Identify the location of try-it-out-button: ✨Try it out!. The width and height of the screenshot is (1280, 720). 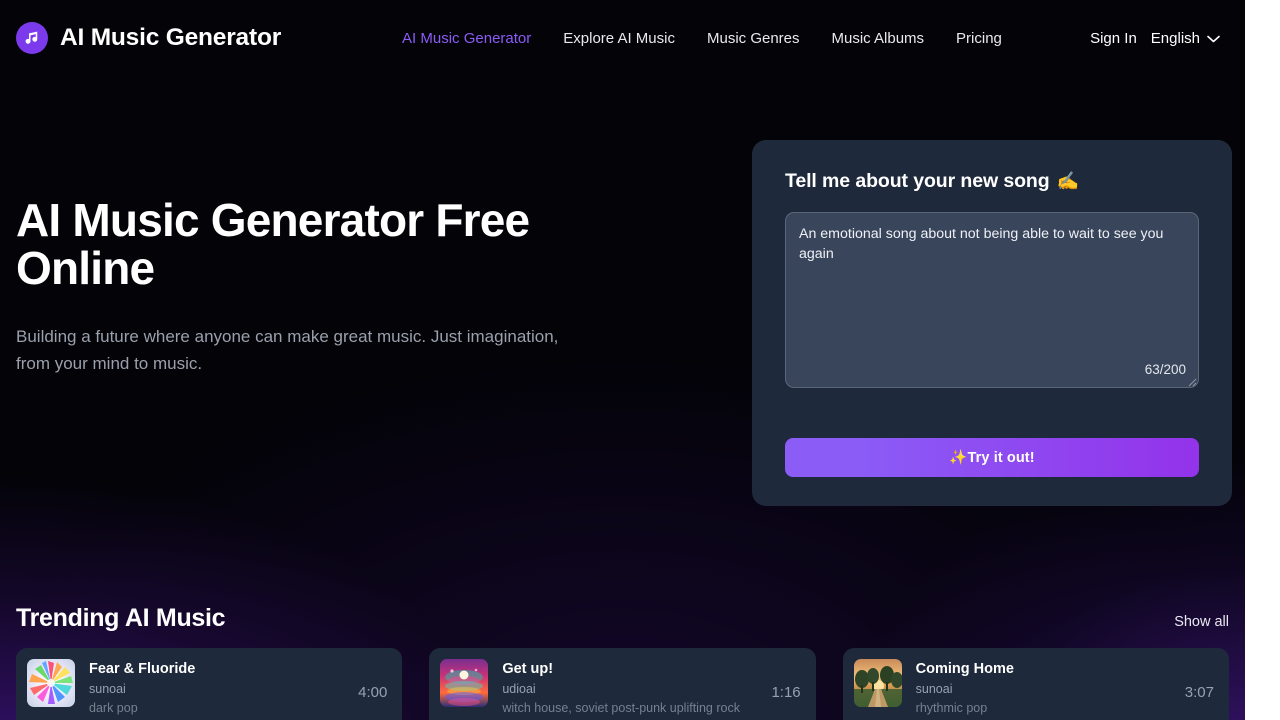
(992, 457).